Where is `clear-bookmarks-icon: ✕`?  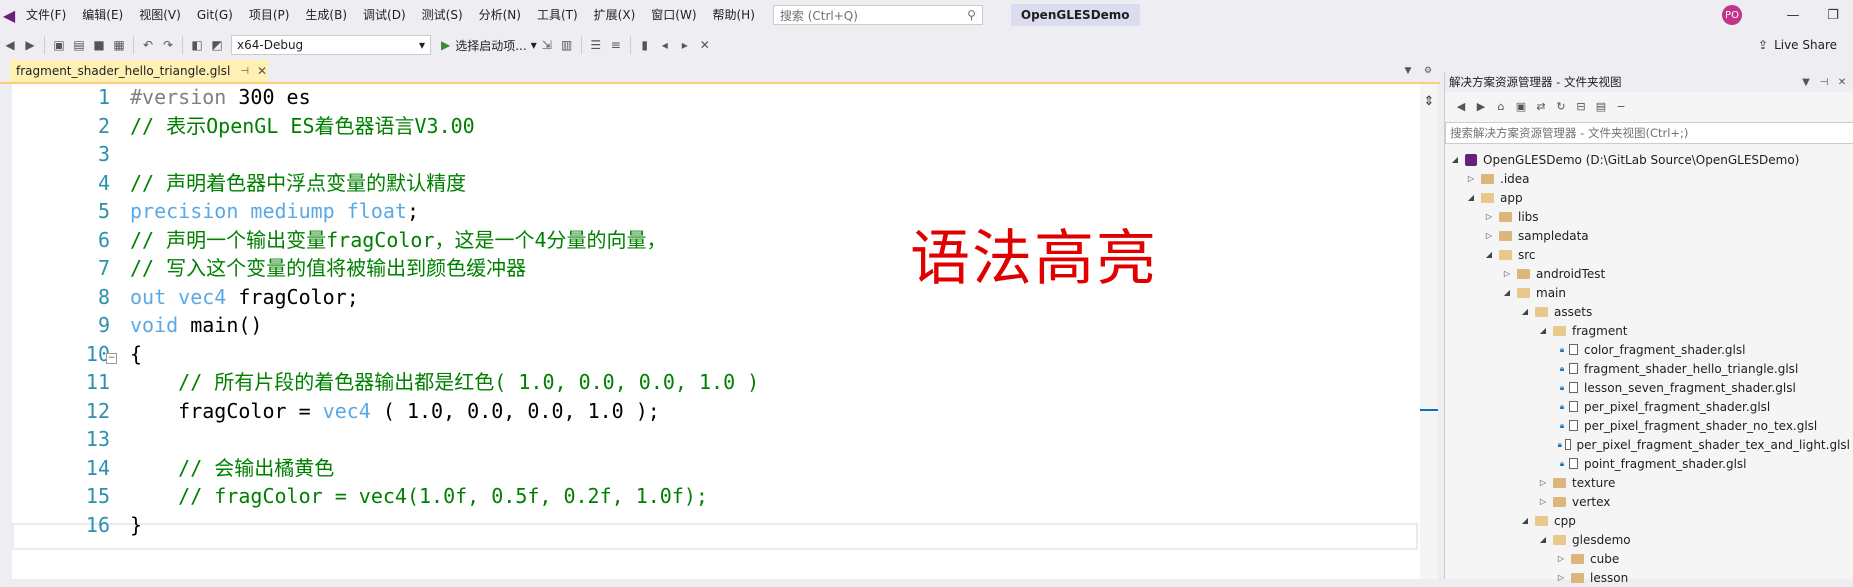 clear-bookmarks-icon: ✕ is located at coordinates (705, 45).